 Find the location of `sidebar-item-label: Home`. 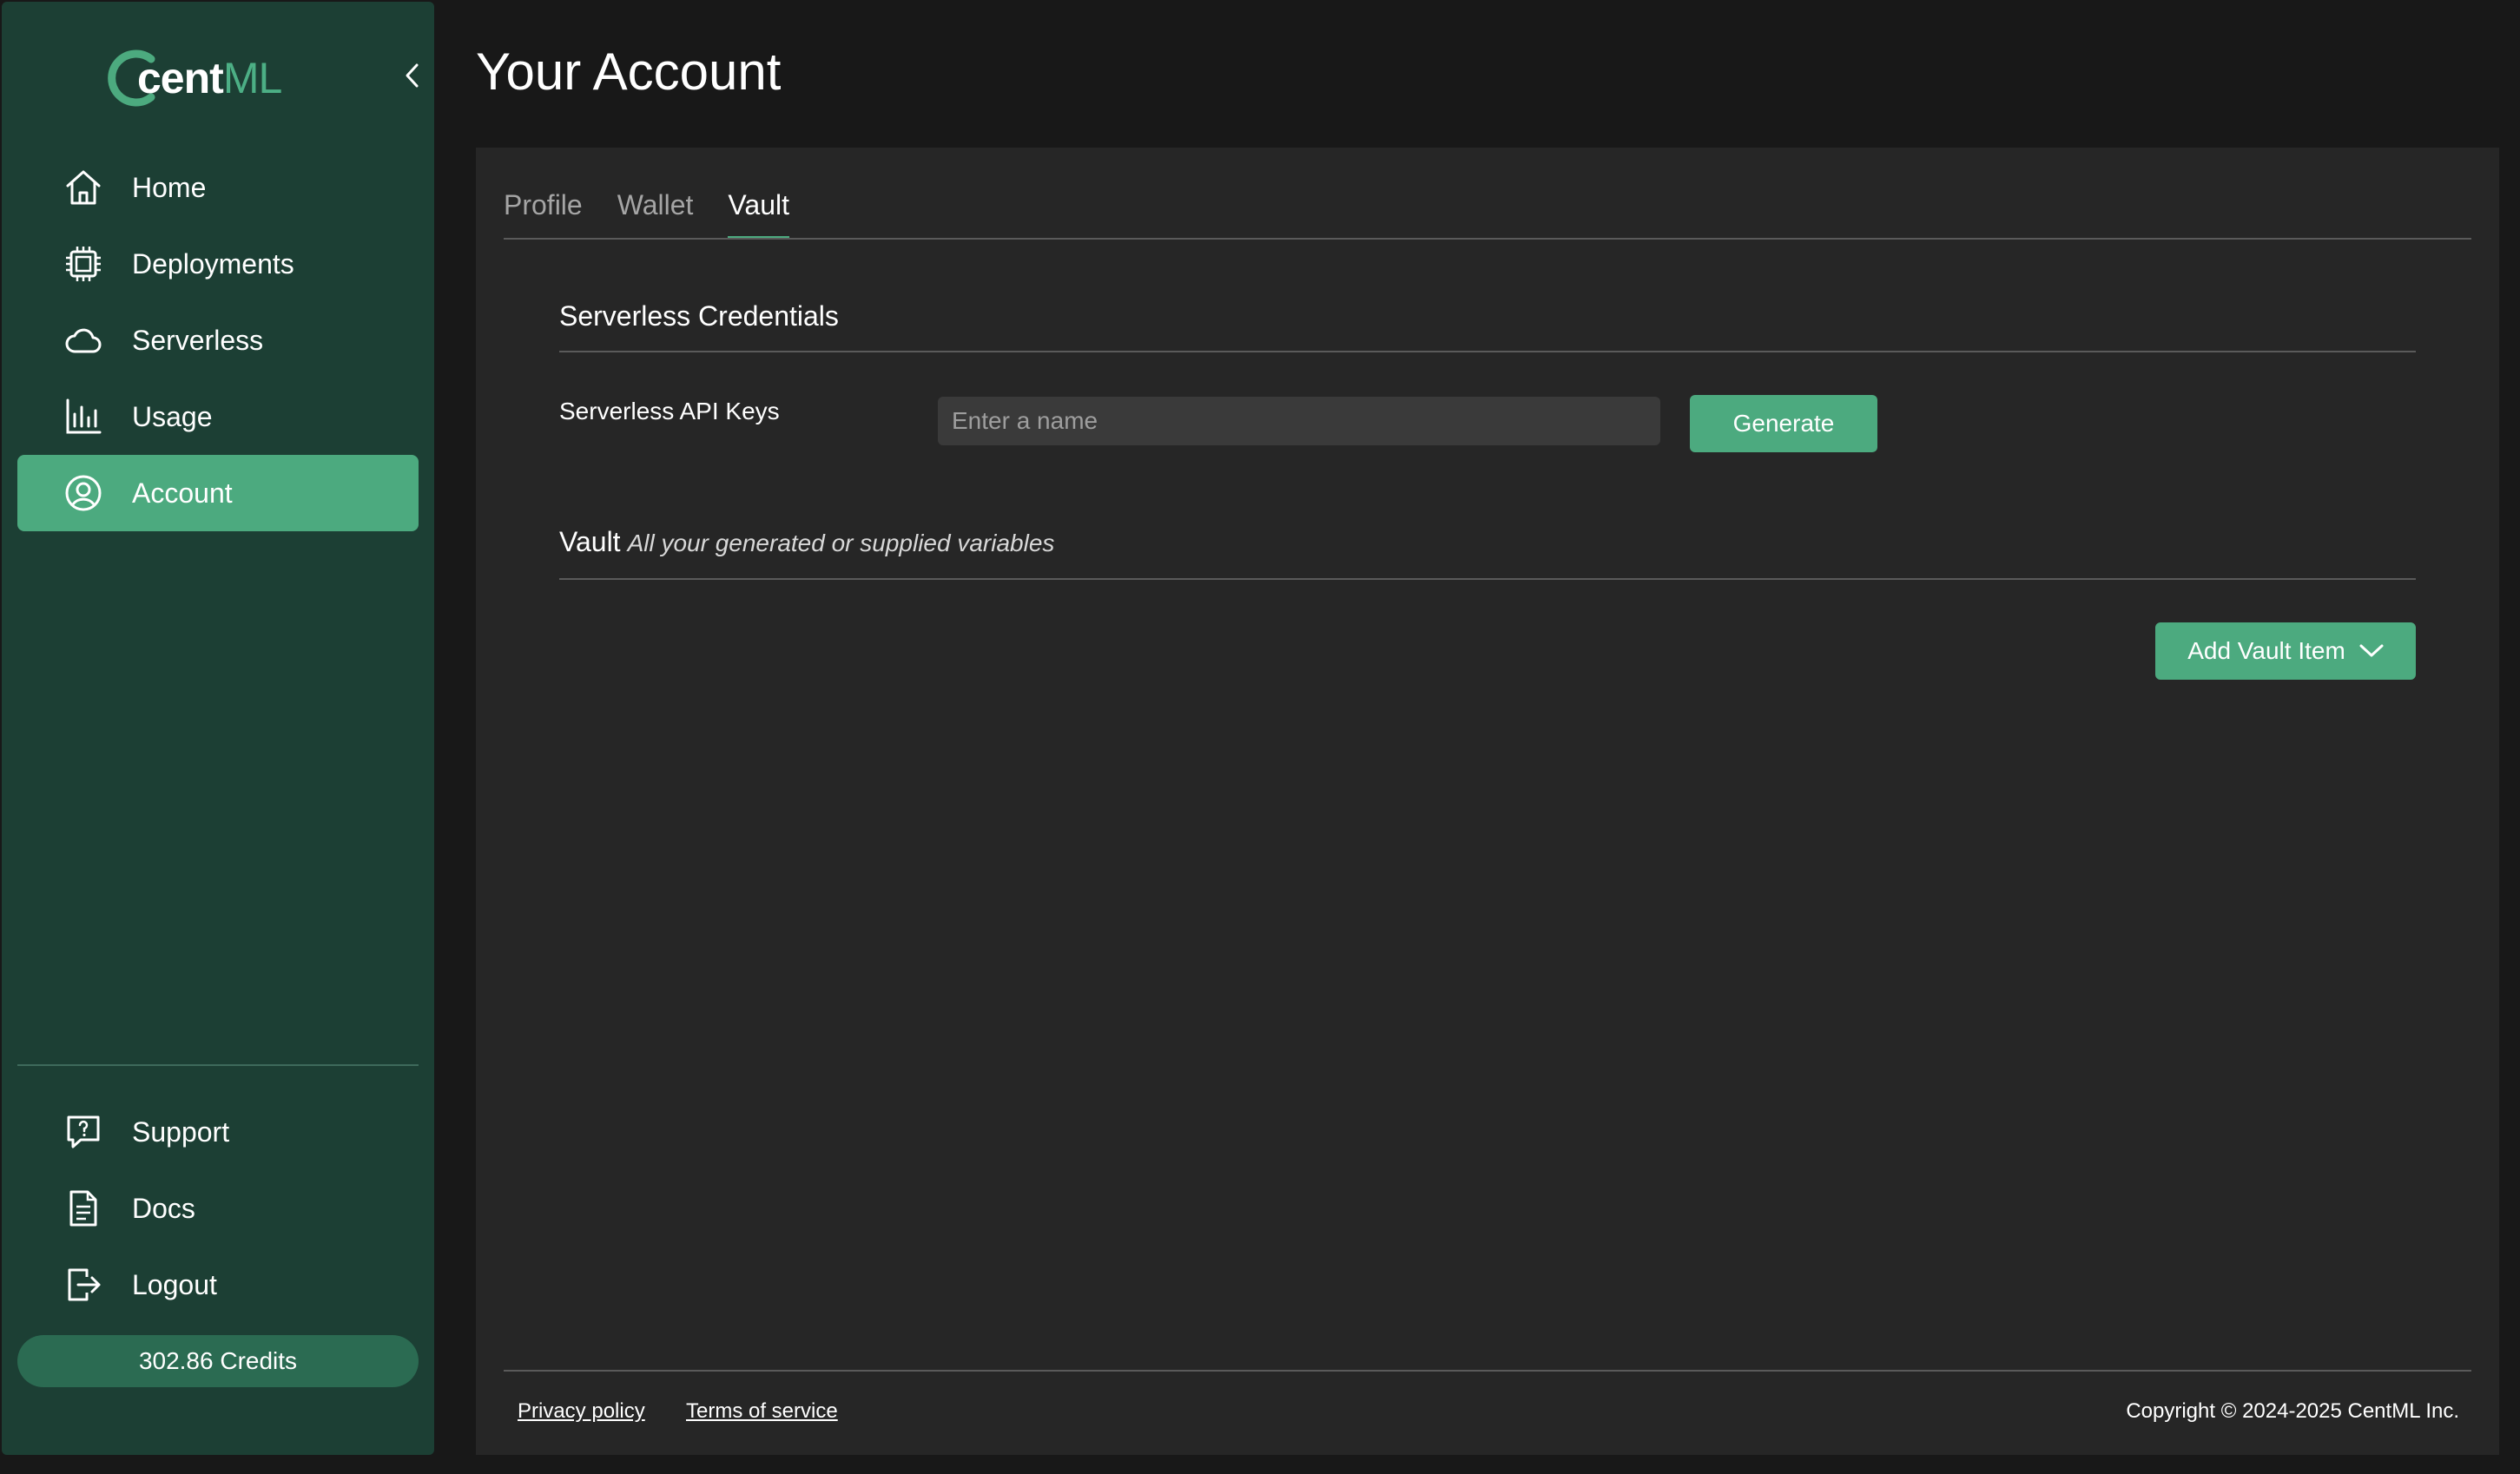

sidebar-item-label: Home is located at coordinates (169, 187).